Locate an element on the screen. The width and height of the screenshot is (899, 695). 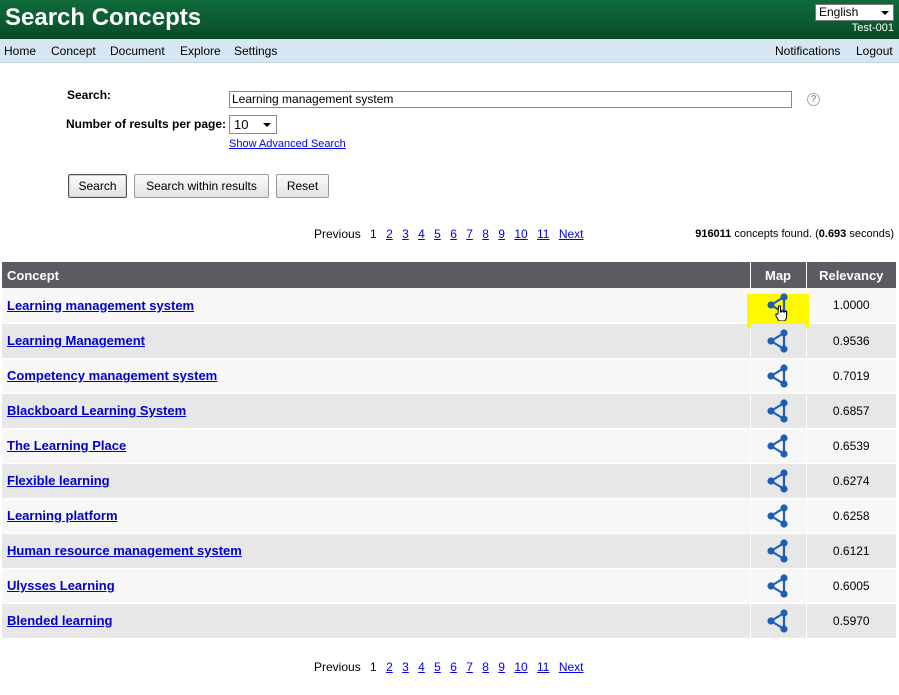
nav-document: Document is located at coordinates (137, 51).